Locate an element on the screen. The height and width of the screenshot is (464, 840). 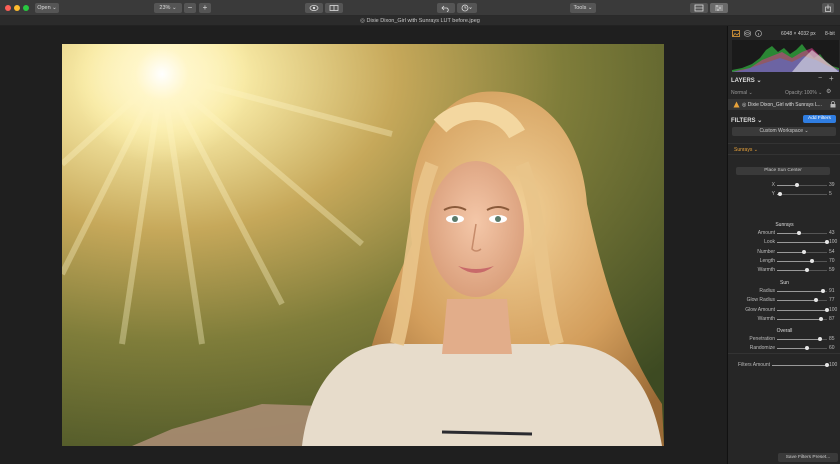
opacity-value: 100% ⌄ is located at coordinates (813, 93).